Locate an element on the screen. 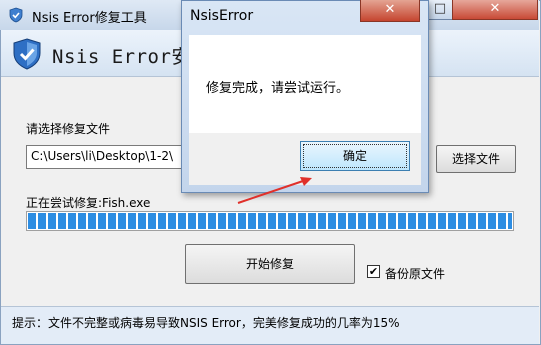  footer-tip: 提示：文件不完整或病毒易导致NSIS Error，完美修复成功的几率为15% is located at coordinates (206, 323).